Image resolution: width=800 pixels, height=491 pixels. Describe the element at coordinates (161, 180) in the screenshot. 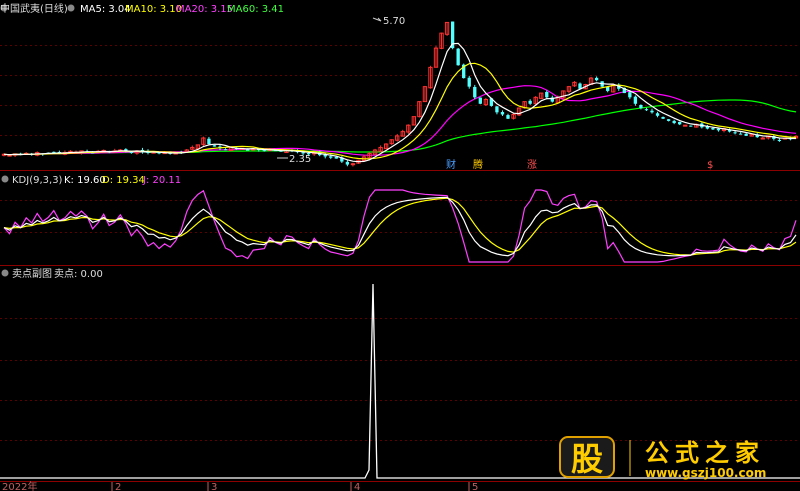

I see `kdj-j-value: J: 20.11` at that location.